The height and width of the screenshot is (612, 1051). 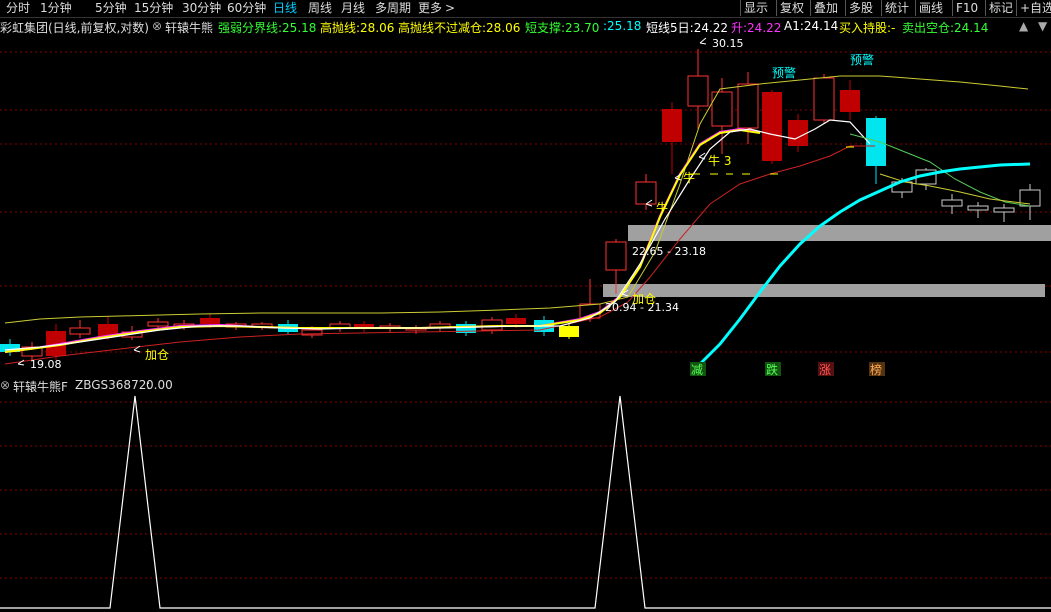 What do you see at coordinates (824, 290) in the screenshot?
I see `support-zone` at bounding box center [824, 290].